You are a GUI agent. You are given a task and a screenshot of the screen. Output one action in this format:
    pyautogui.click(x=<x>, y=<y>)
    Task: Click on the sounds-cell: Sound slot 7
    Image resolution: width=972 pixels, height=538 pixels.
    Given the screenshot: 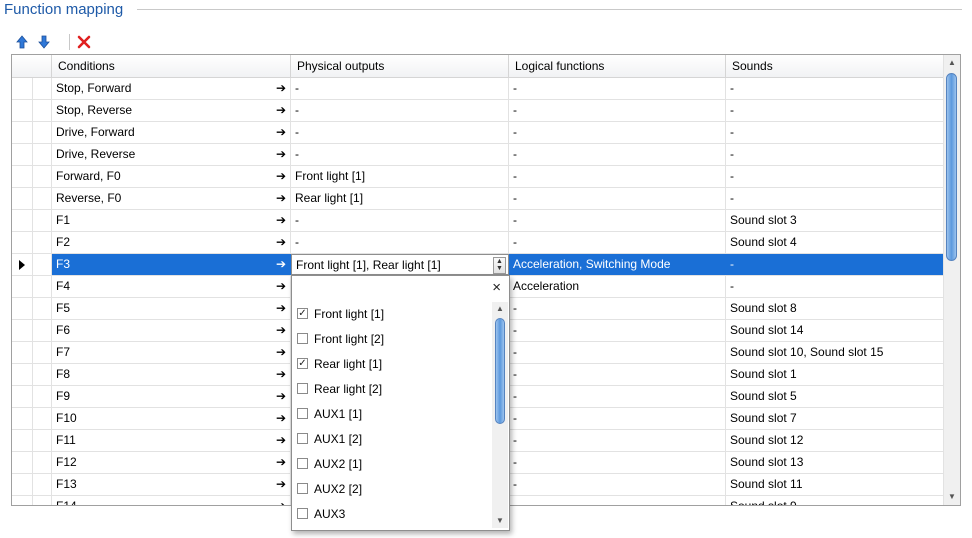 What is the action you would take?
    pyautogui.click(x=836, y=418)
    